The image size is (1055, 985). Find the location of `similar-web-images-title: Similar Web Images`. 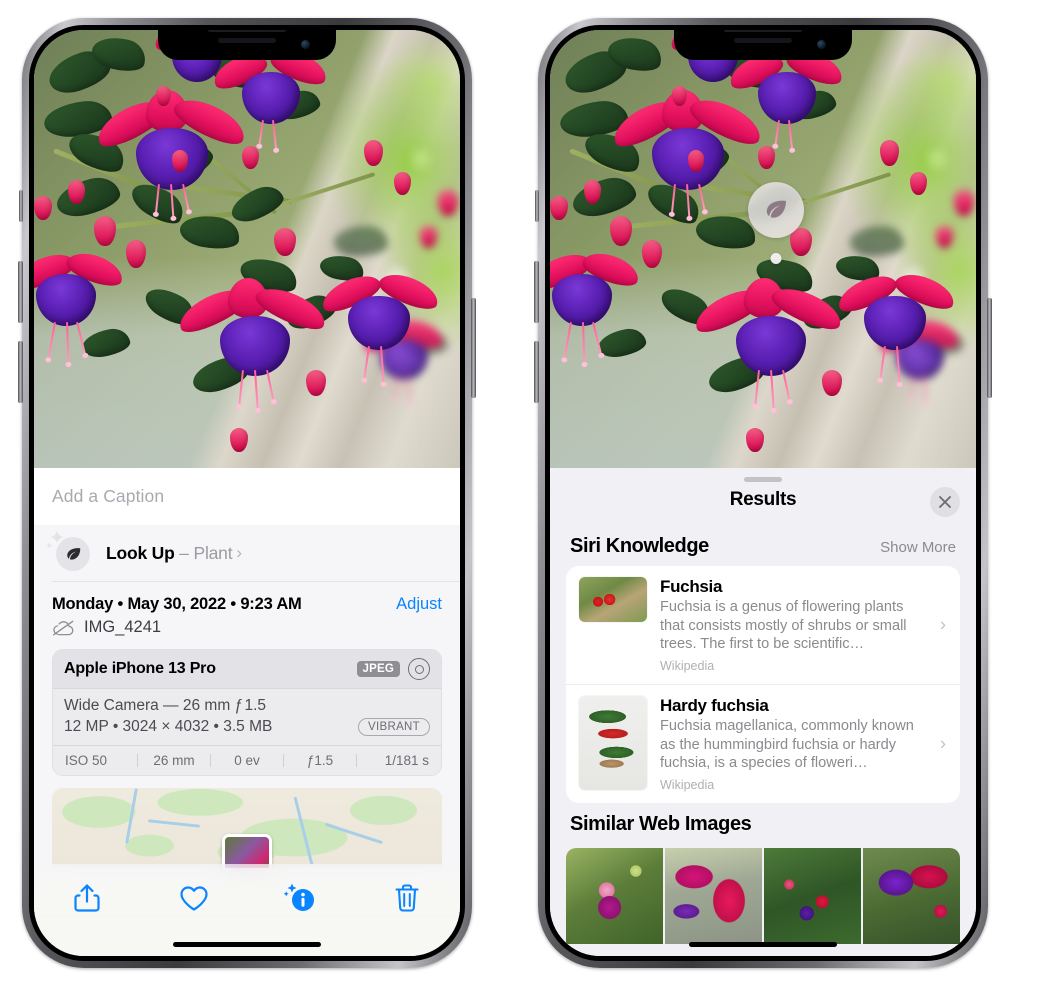

similar-web-images-title: Similar Web Images is located at coordinates (661, 824).